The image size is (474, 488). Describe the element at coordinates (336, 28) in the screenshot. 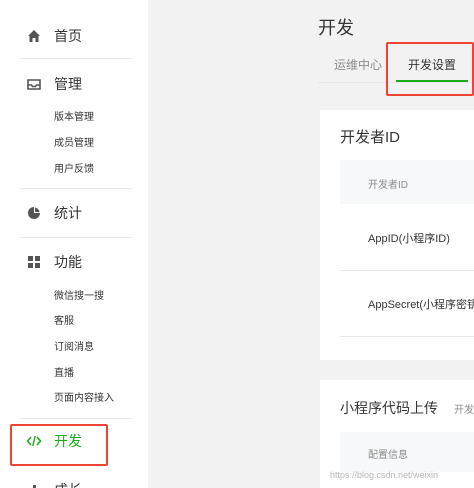

I see `page-title: 开发` at that location.